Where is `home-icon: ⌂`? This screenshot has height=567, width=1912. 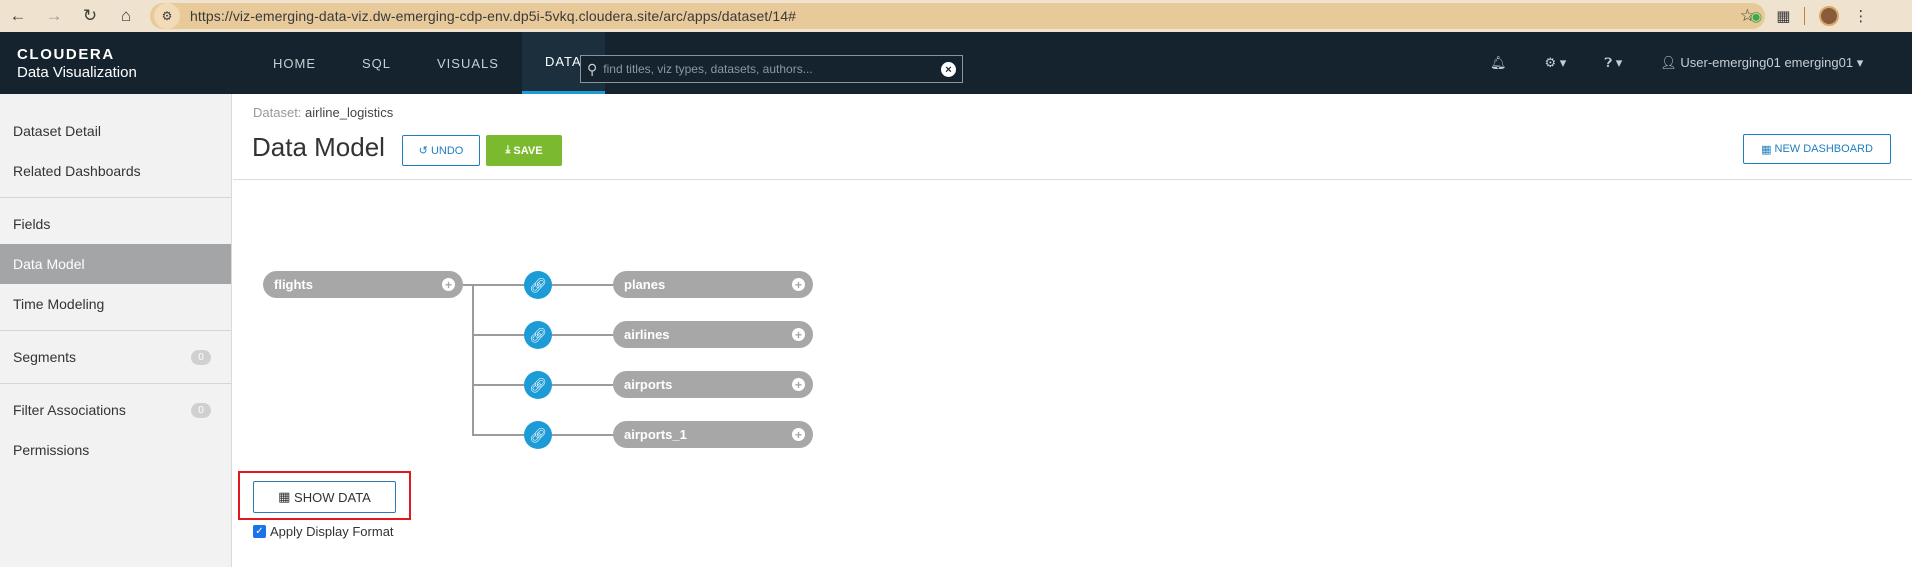
home-icon: ⌂ is located at coordinates (126, 16).